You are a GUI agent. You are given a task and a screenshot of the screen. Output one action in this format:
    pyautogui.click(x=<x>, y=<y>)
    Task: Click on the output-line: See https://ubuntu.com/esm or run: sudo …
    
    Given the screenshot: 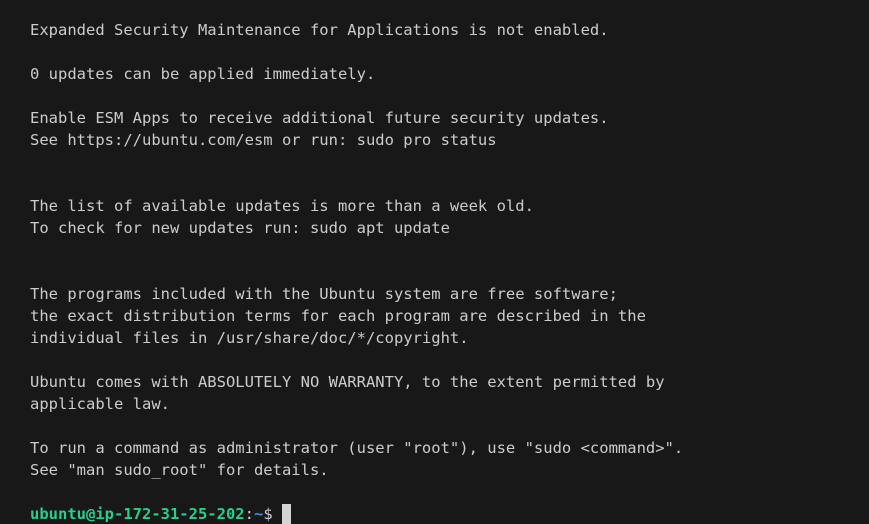 What is the action you would take?
    pyautogui.click(x=263, y=140)
    